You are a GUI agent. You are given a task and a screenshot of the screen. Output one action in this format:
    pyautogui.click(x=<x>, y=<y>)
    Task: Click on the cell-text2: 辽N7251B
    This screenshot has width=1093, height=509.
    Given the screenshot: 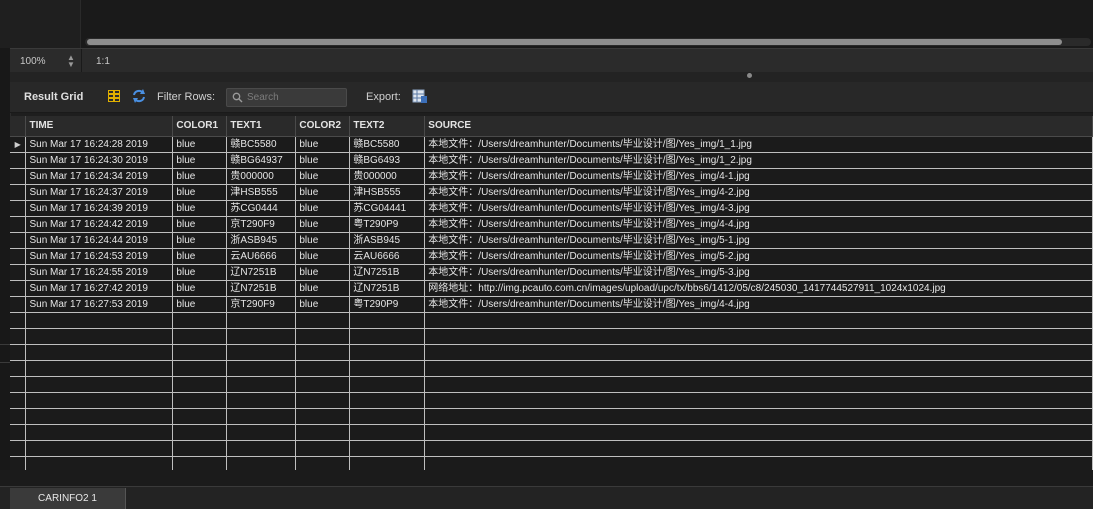 What is the action you would take?
    pyautogui.click(x=387, y=272)
    